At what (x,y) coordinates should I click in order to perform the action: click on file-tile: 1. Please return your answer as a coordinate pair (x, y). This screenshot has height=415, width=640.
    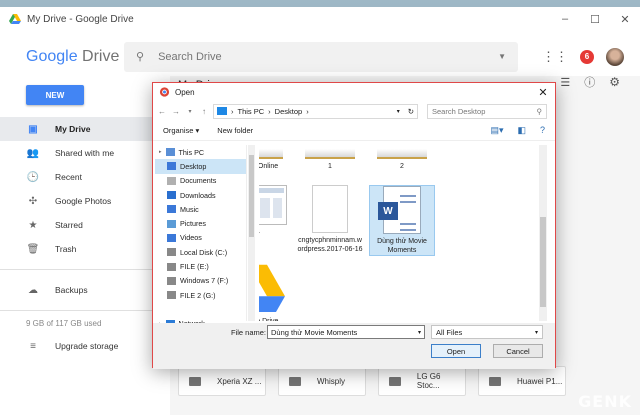
    Looking at the image, I should click on (330, 158).